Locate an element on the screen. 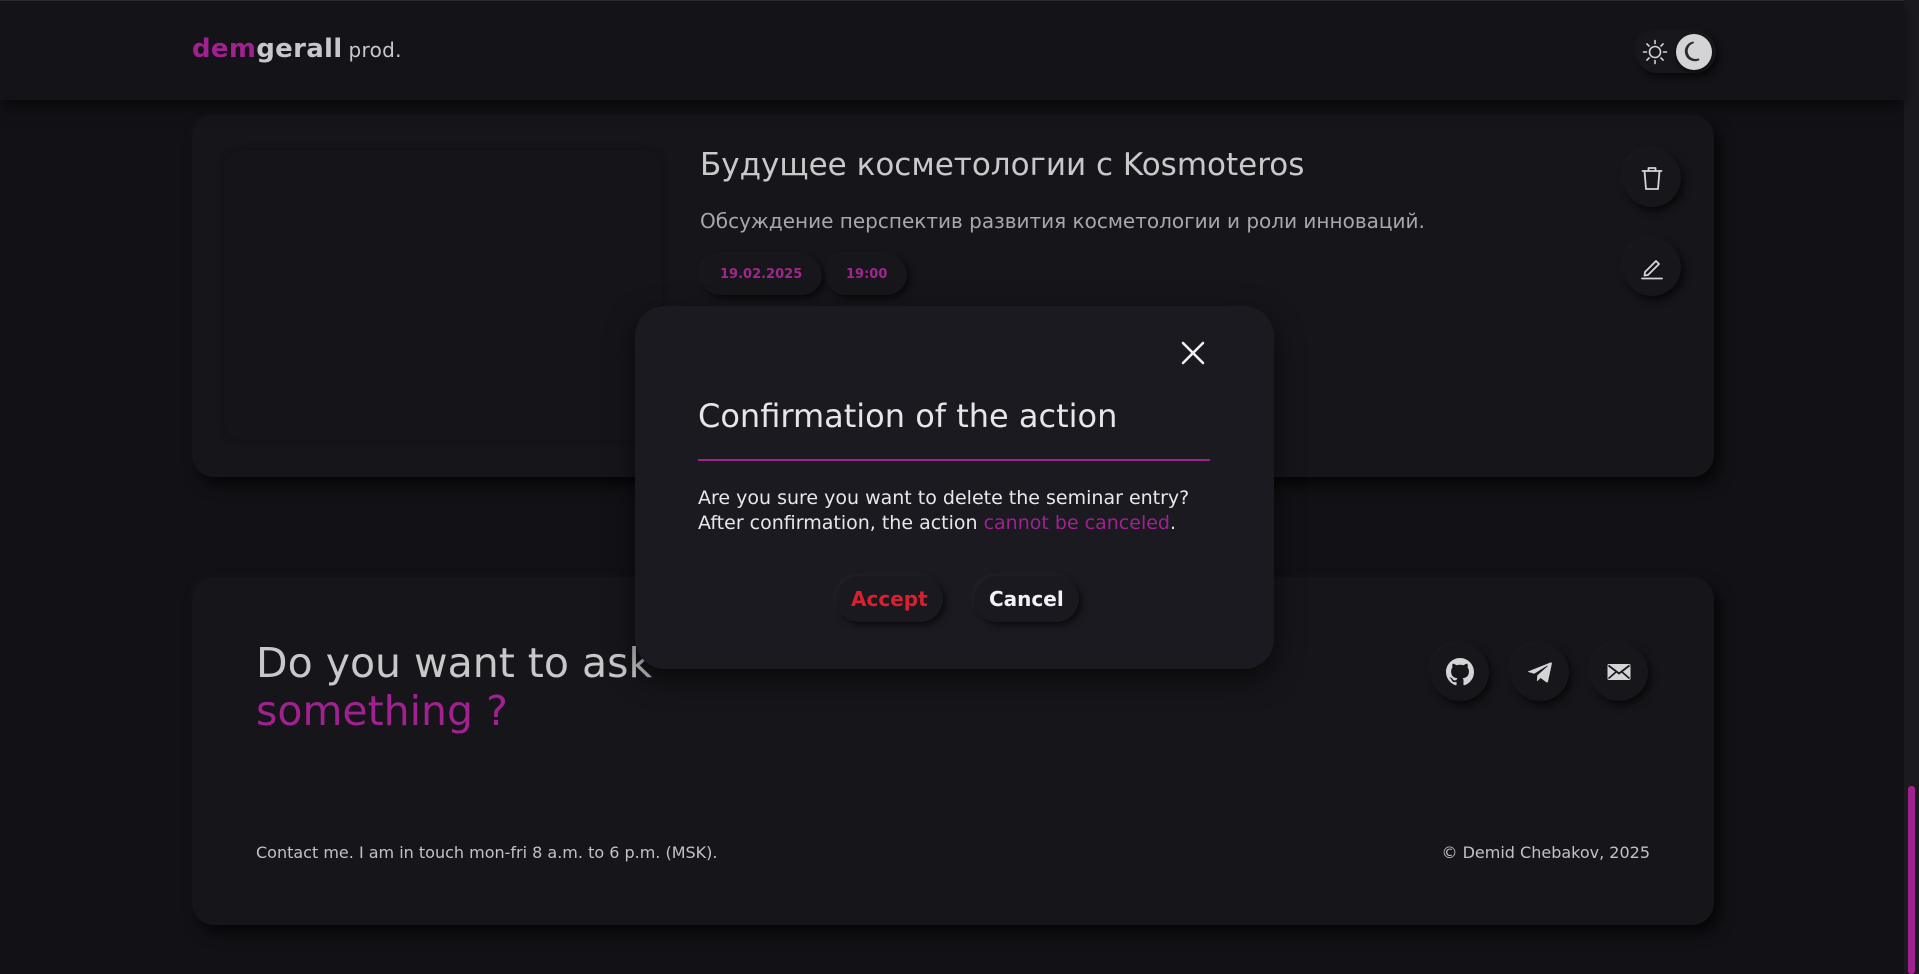 The height and width of the screenshot is (974, 1919). modal-message-suffix: . is located at coordinates (1173, 523).